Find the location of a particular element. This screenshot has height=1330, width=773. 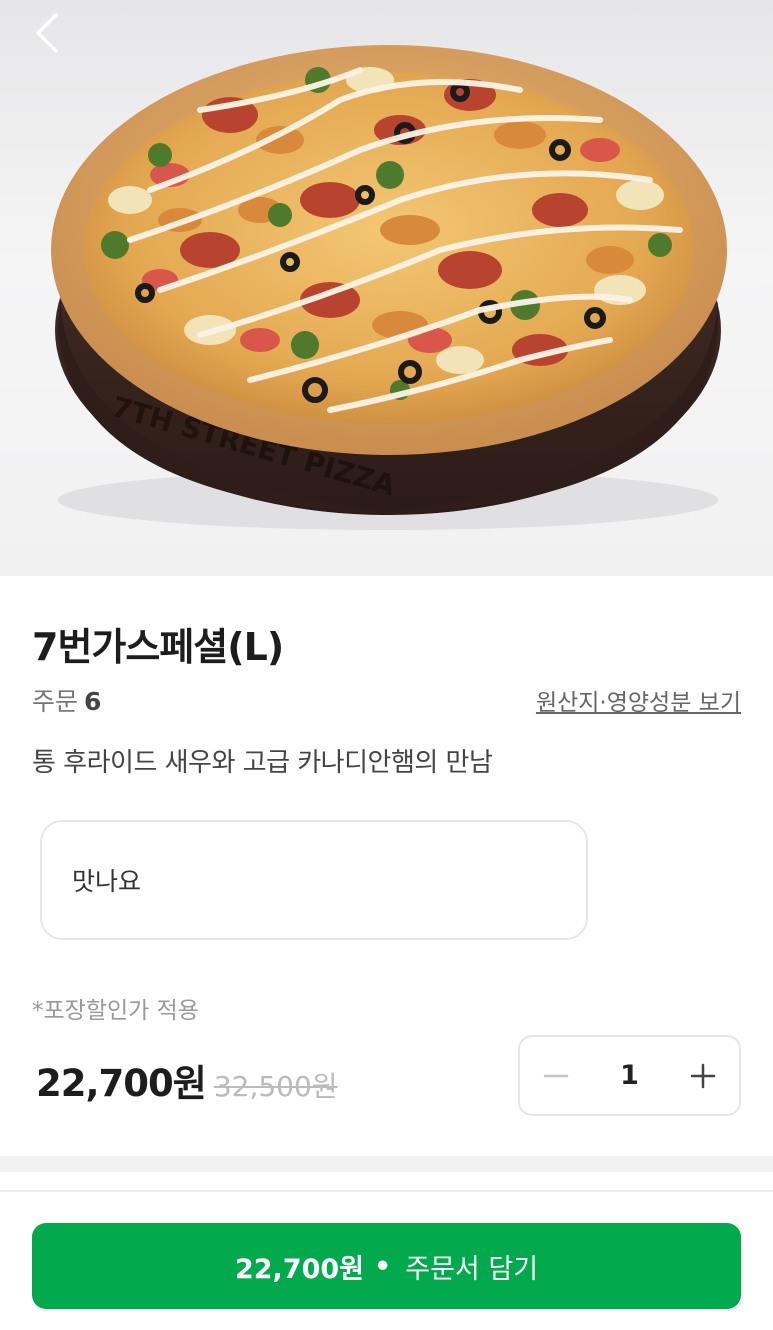

original-price: 32,500원 is located at coordinates (275, 1086).